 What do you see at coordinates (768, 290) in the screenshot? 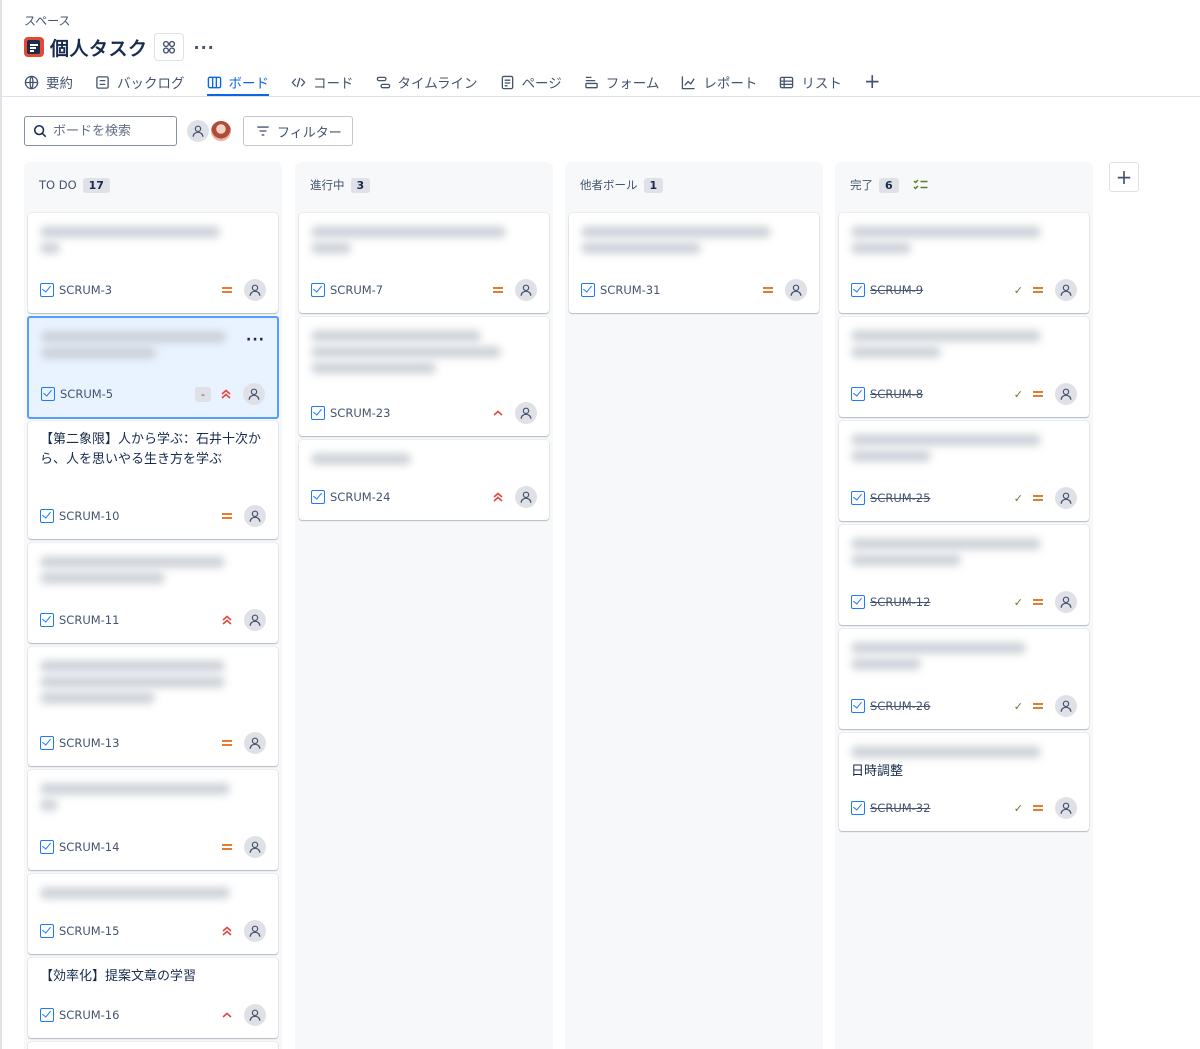
I see `priority-medium-icon` at bounding box center [768, 290].